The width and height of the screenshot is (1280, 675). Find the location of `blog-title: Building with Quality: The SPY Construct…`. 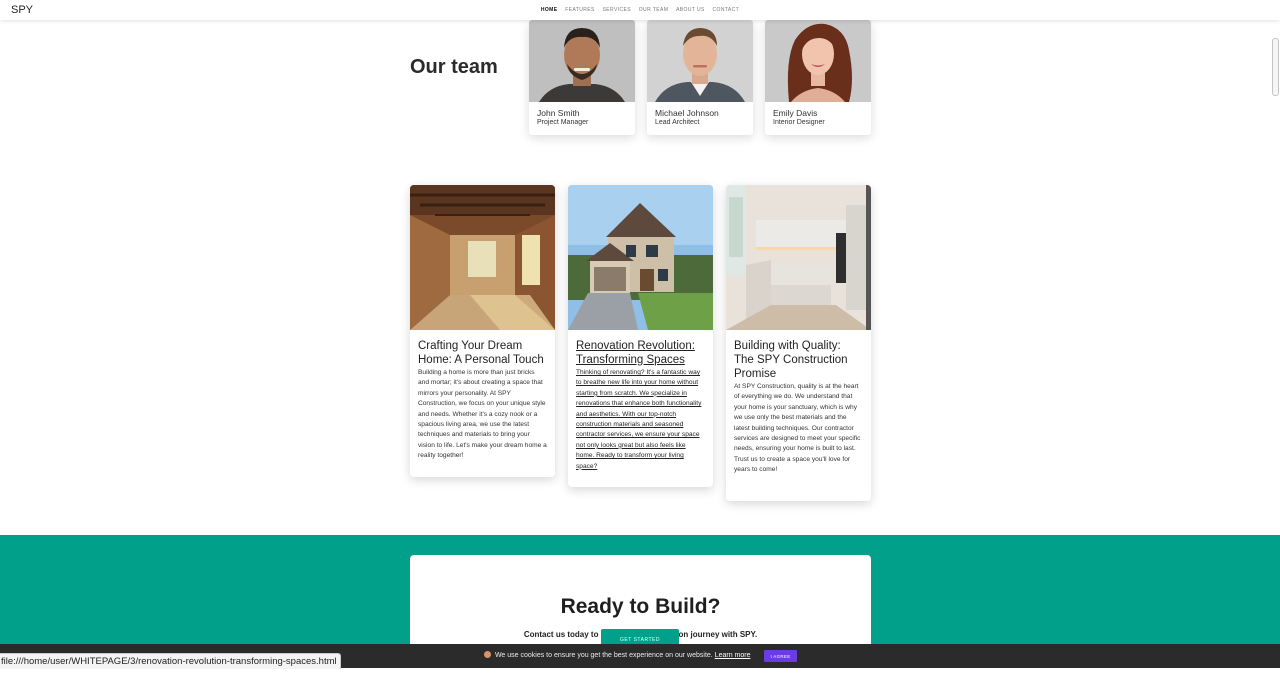

blog-title: Building with Quality: The SPY Construct… is located at coordinates (798, 360).